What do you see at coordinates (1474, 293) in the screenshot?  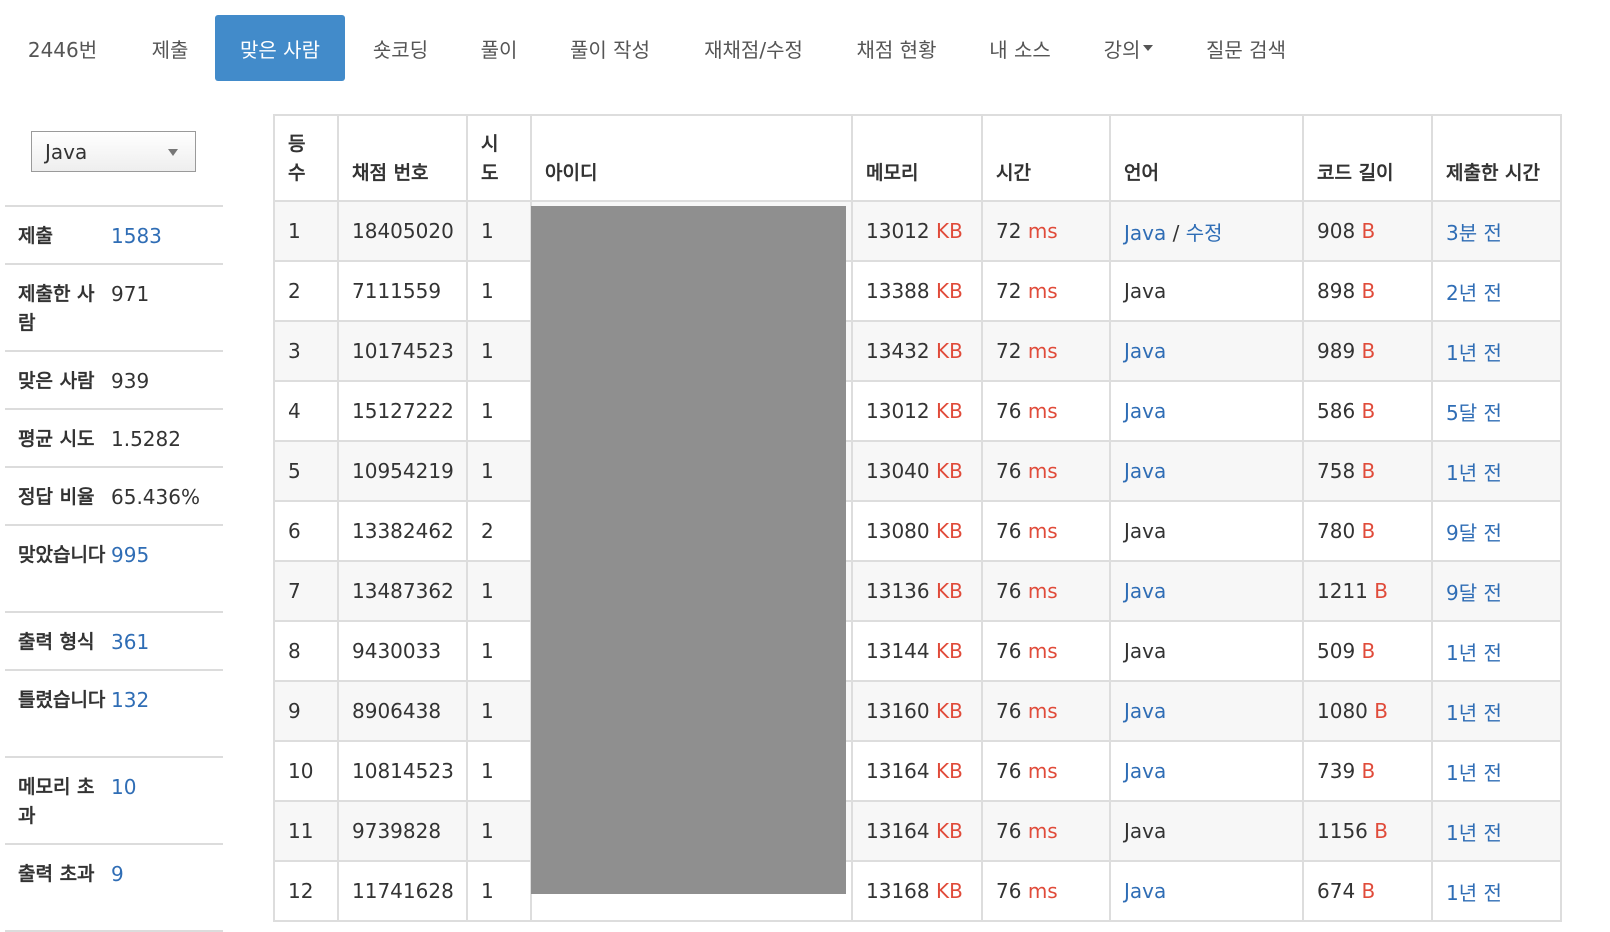 I see `submit-time-link: 2년 전` at bounding box center [1474, 293].